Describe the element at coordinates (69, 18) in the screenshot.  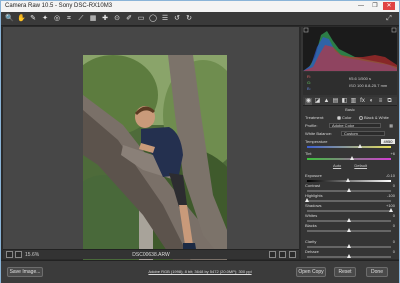
I see `crop-tool-icon: ⌗` at that location.